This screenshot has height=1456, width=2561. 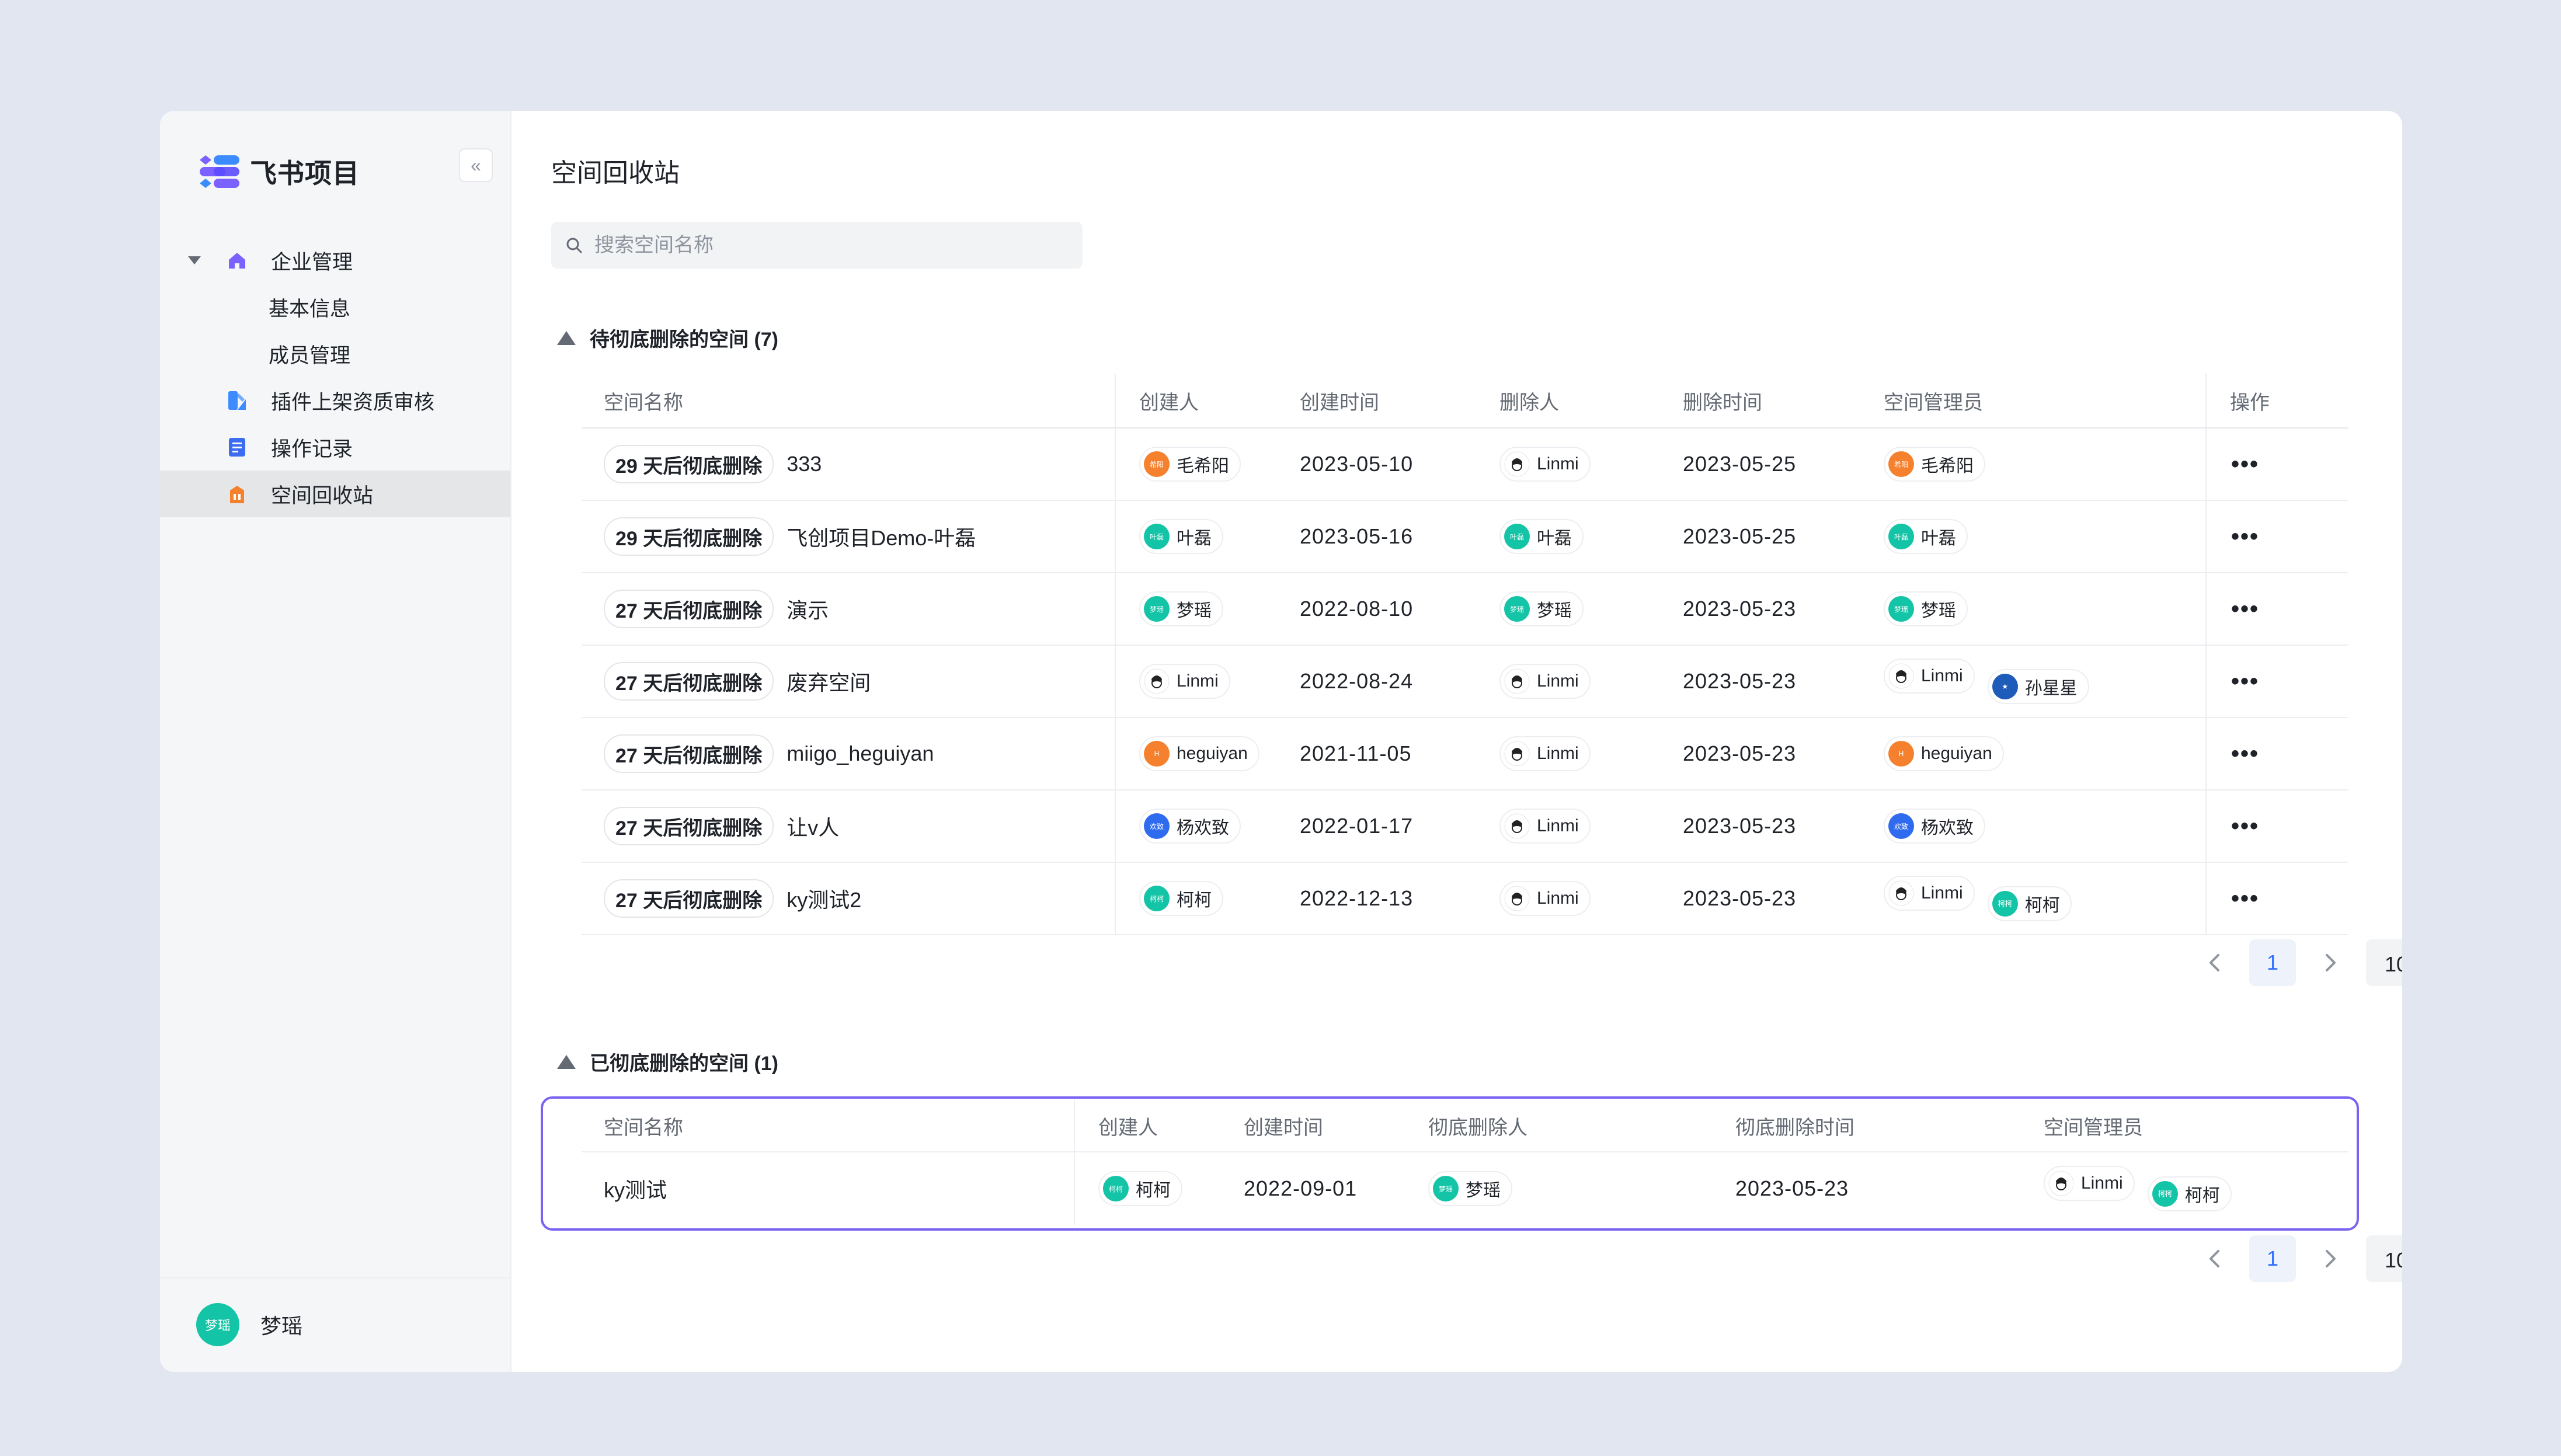 What do you see at coordinates (833, 245) in the screenshot?
I see `search-input` at bounding box center [833, 245].